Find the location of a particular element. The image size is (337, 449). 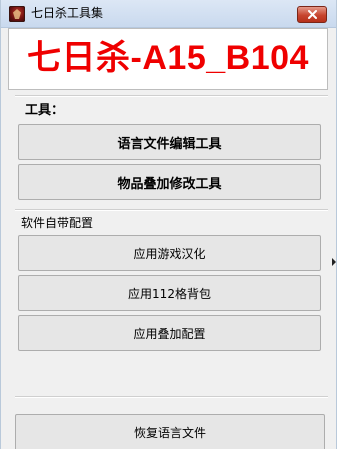

close-icon is located at coordinates (312, 14).